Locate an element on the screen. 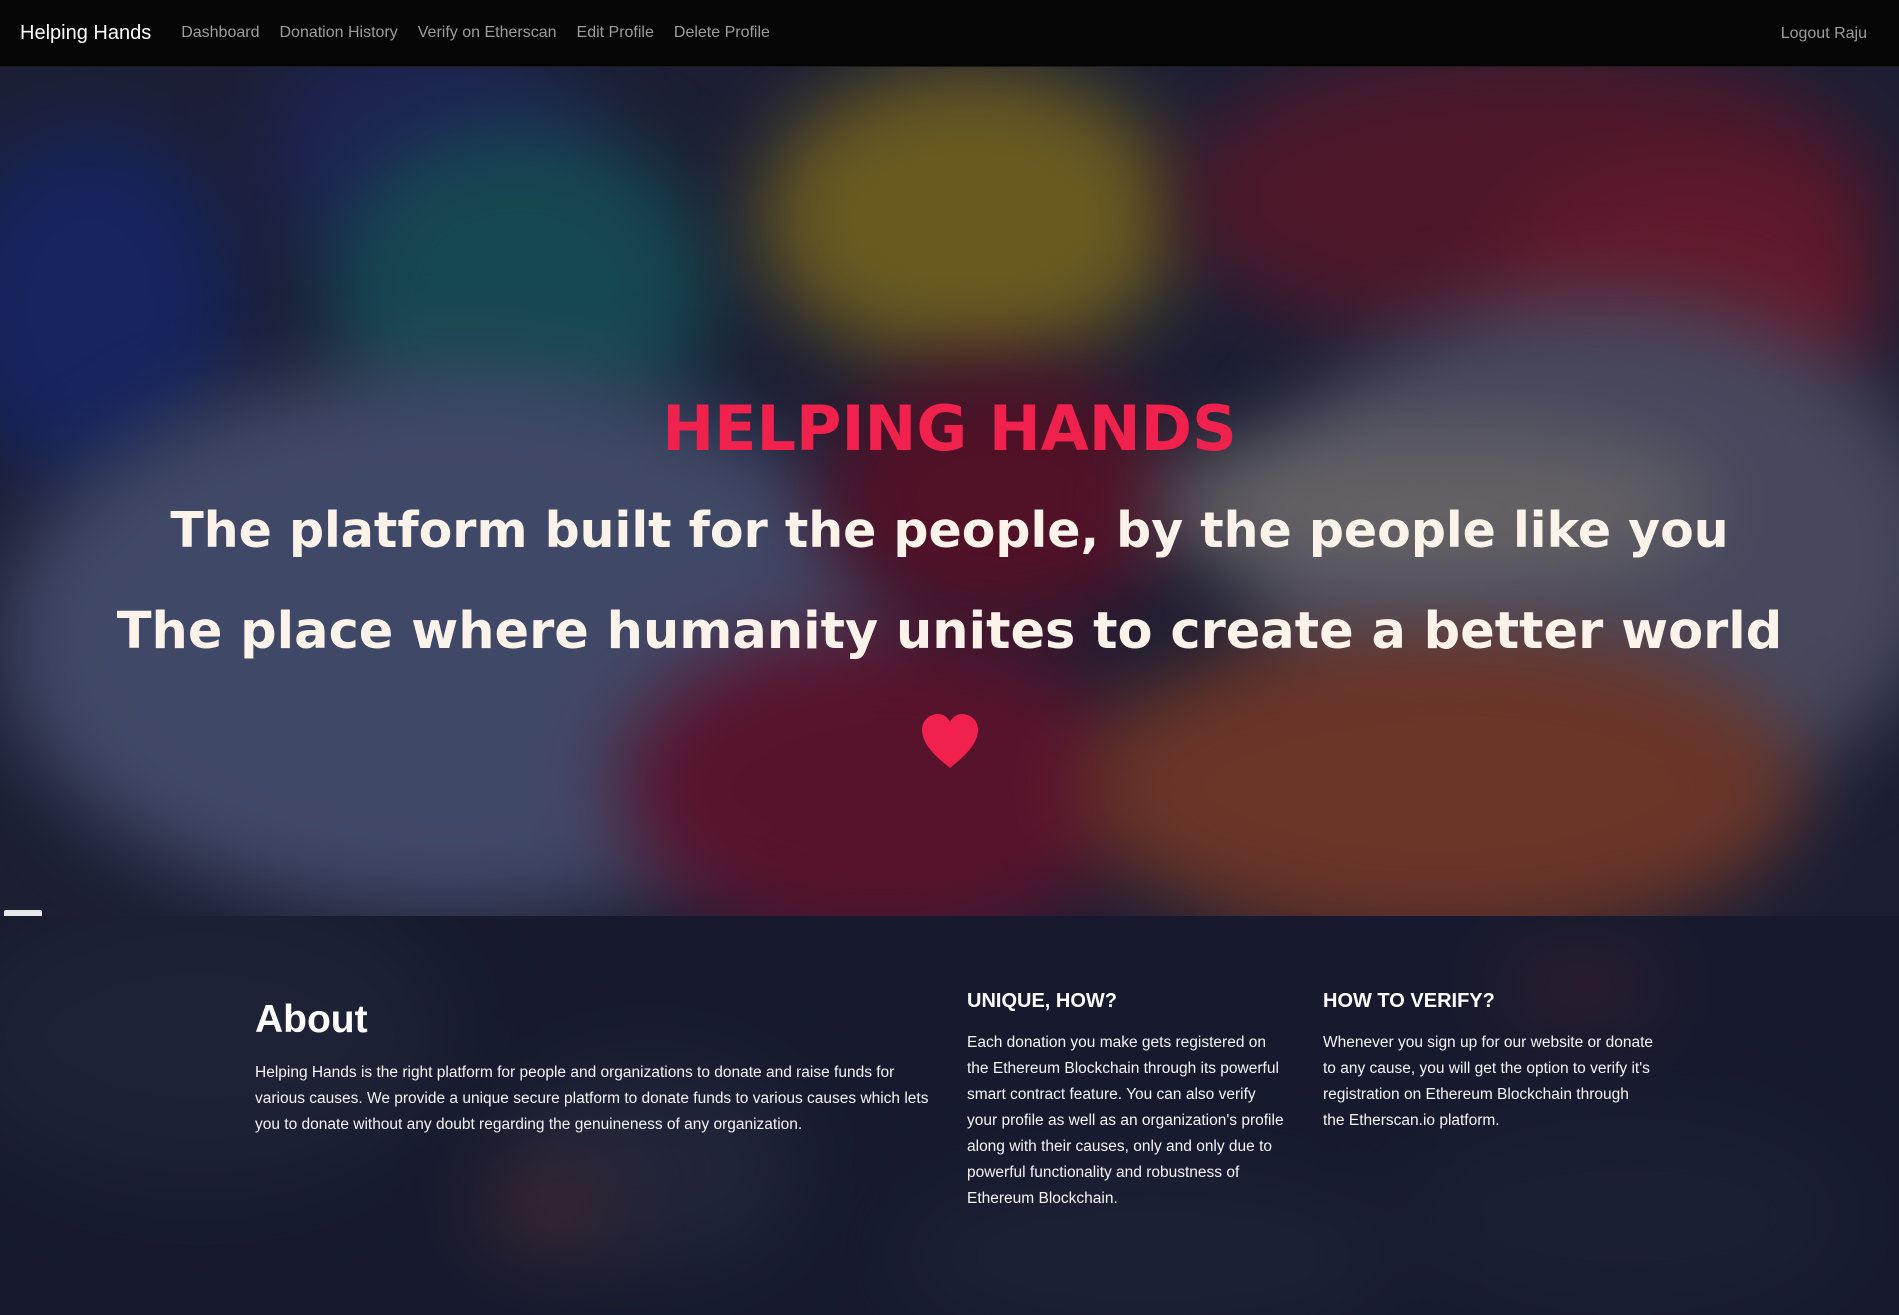 The image size is (1899, 1315). hero-title: HELPING HANDS is located at coordinates (949, 428).